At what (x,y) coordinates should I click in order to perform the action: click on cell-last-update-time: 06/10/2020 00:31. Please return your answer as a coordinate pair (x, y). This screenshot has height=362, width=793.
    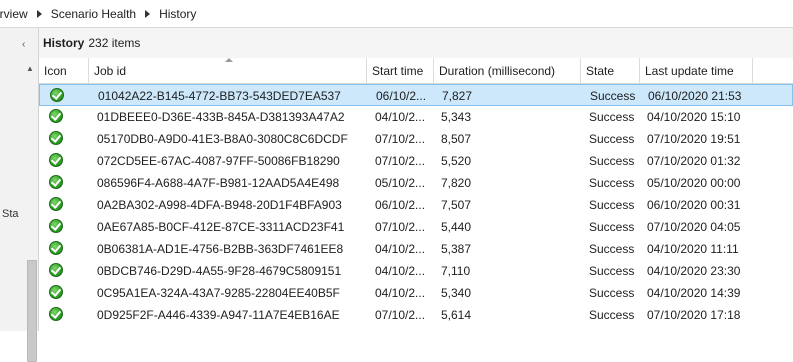
    Looking at the image, I should click on (694, 205).